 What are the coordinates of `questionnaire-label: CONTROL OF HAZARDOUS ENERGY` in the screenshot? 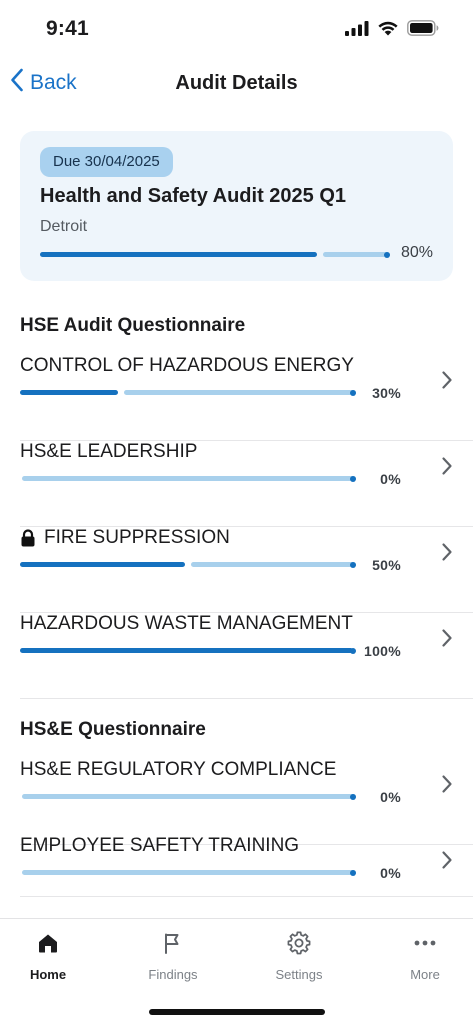 It's located at (187, 365).